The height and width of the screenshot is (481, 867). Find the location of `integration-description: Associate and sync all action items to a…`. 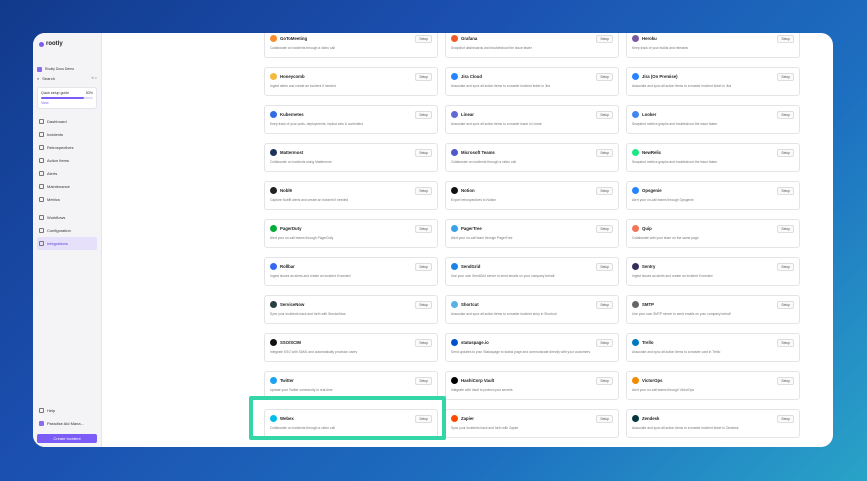

integration-description: Associate and sync all action items to a… is located at coordinates (676, 352).